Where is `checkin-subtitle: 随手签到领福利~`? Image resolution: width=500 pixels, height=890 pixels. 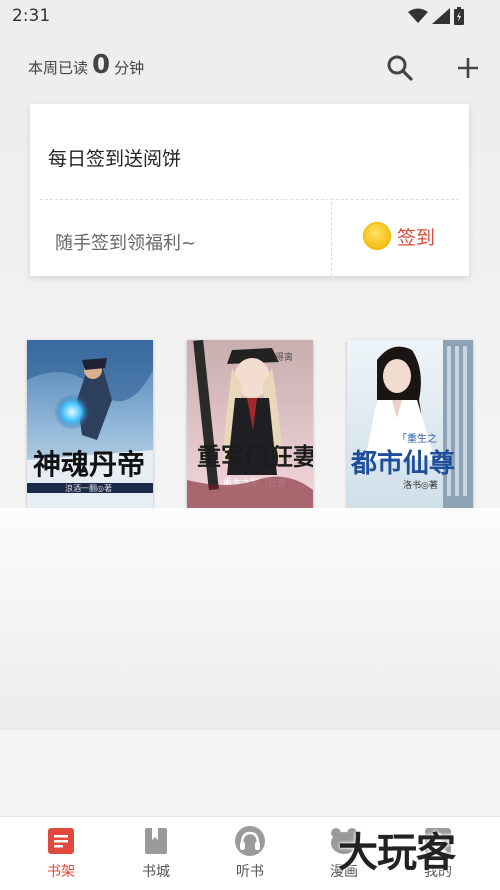
checkin-subtitle: 随手签到领福利~ is located at coordinates (126, 243).